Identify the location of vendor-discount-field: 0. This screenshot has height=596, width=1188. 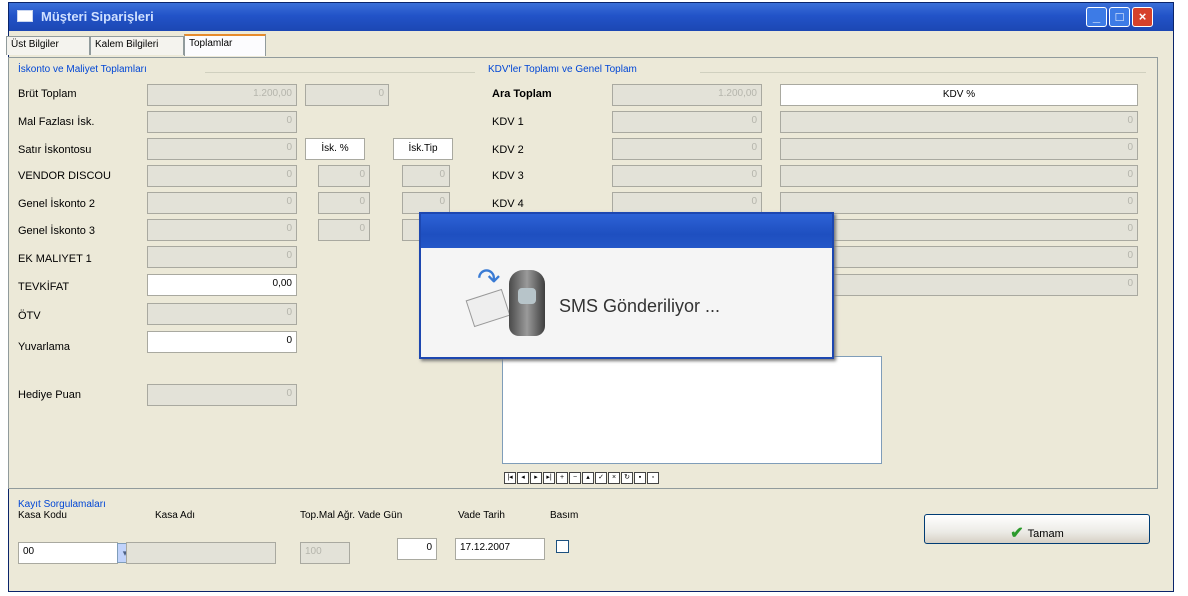
(222, 176).